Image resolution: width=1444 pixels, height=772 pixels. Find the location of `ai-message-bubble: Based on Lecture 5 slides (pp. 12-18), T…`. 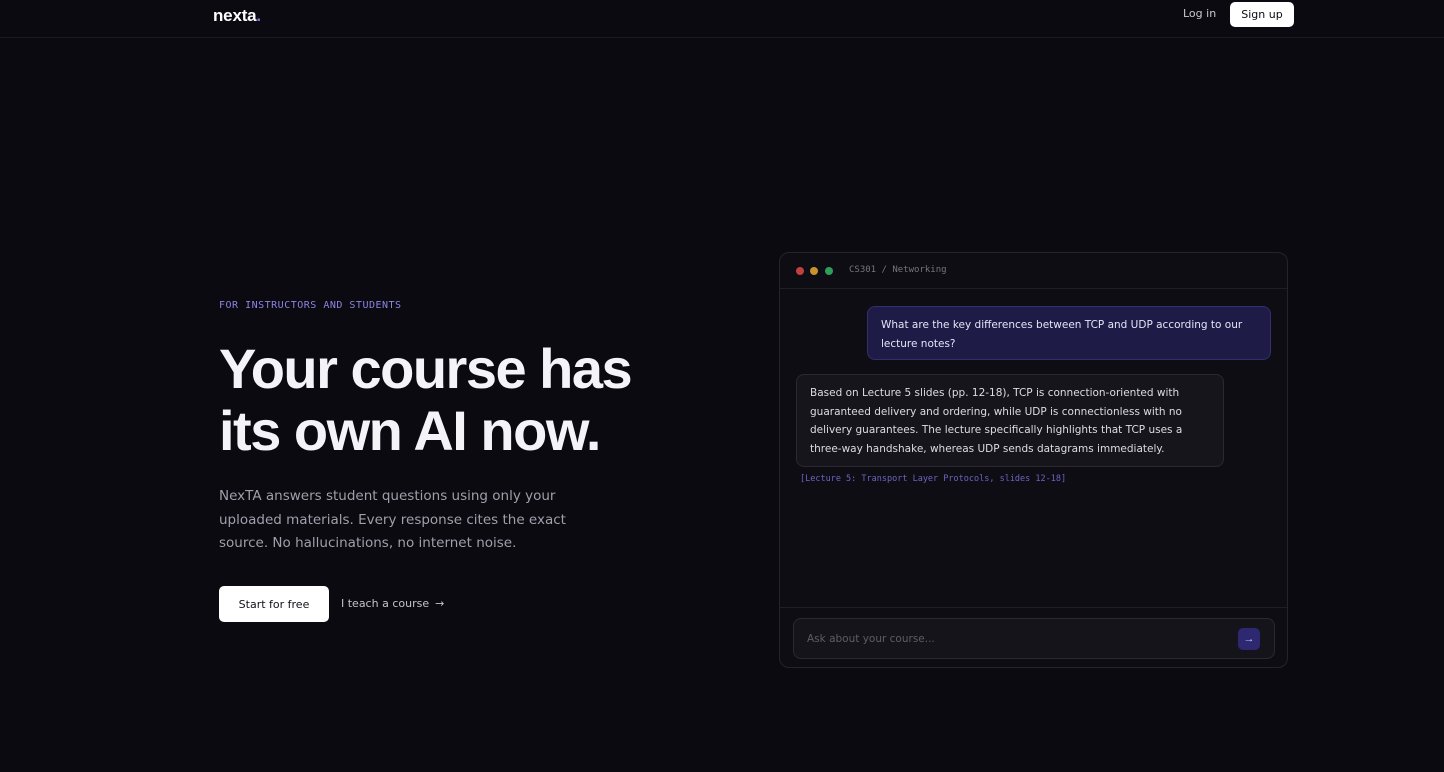

ai-message-bubble: Based on Lecture 5 slides (pp. 12-18), T… is located at coordinates (1010, 420).